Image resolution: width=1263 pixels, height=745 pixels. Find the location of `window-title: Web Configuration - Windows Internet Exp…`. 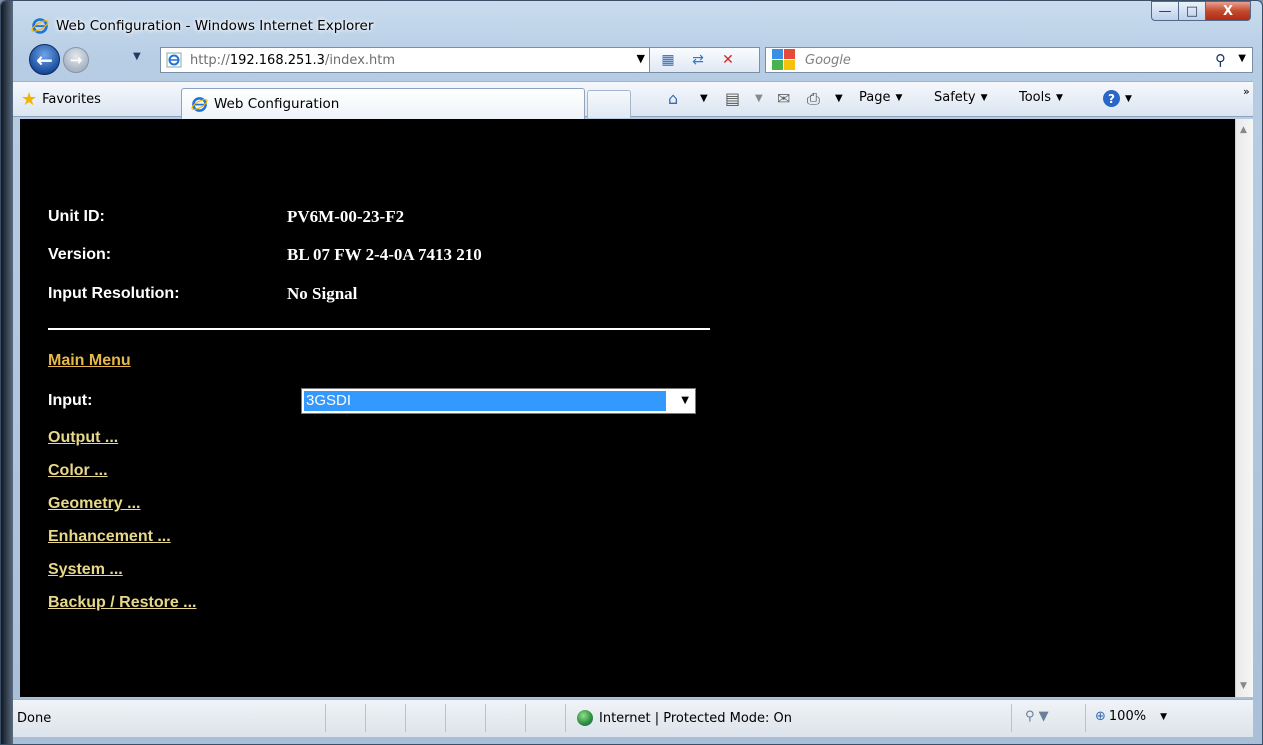

window-title: Web Configuration - Windows Internet Exp… is located at coordinates (215, 26).